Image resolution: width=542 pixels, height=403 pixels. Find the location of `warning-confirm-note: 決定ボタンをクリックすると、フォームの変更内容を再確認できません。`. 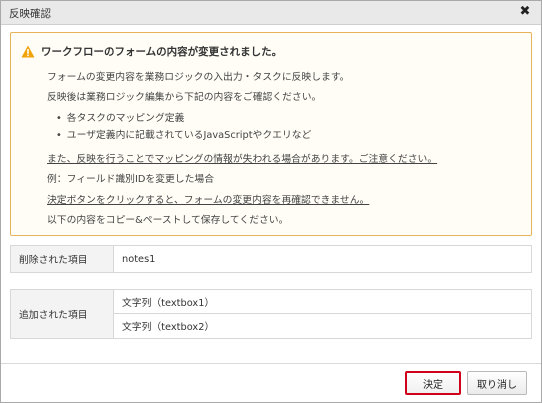

warning-confirm-note: 決定ボタンをクリックすると、フォームの変更内容を再確認できません。 is located at coordinates (208, 200).